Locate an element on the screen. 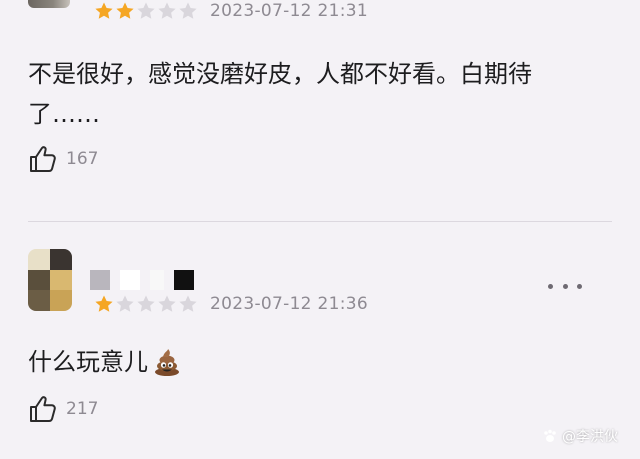  like-button: 217 is located at coordinates (63, 409).